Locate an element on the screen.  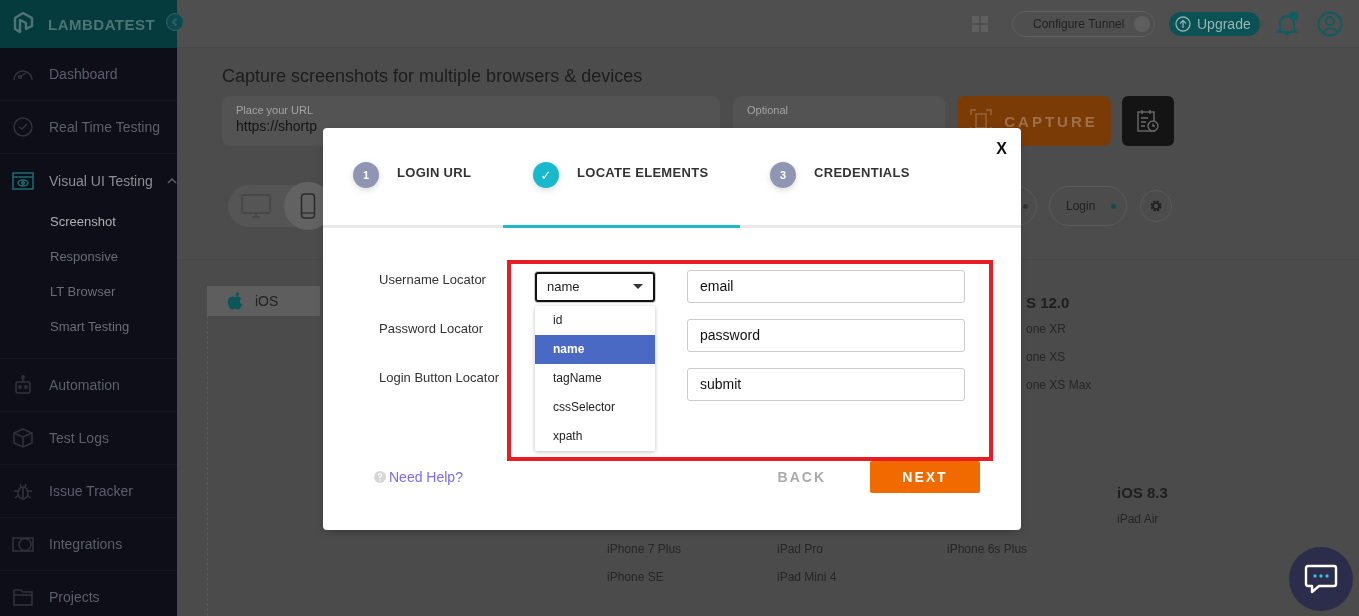
box-icon is located at coordinates (23, 438).